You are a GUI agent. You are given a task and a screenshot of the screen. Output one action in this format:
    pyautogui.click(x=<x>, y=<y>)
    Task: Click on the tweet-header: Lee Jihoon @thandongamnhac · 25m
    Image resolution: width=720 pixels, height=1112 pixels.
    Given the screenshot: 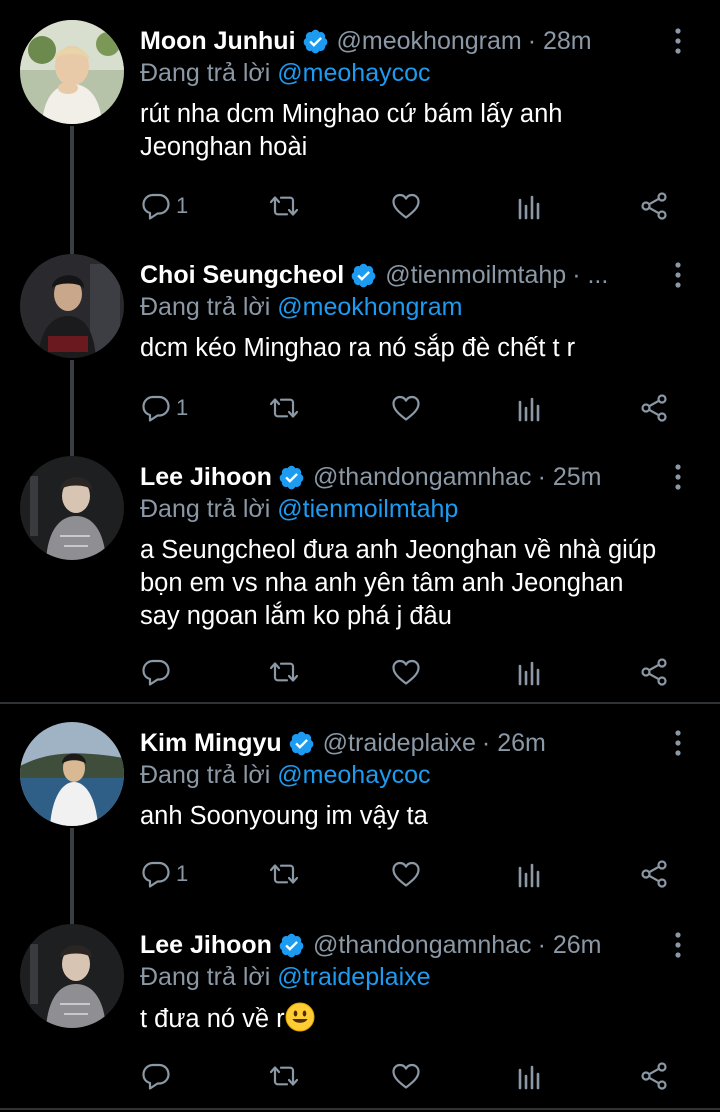 What is the action you would take?
    pyautogui.click(x=370, y=477)
    